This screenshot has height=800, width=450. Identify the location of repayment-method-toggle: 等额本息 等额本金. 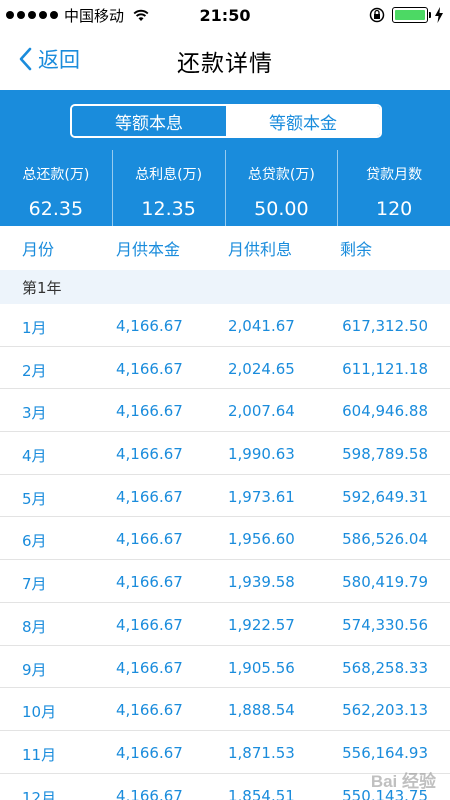
(226, 121).